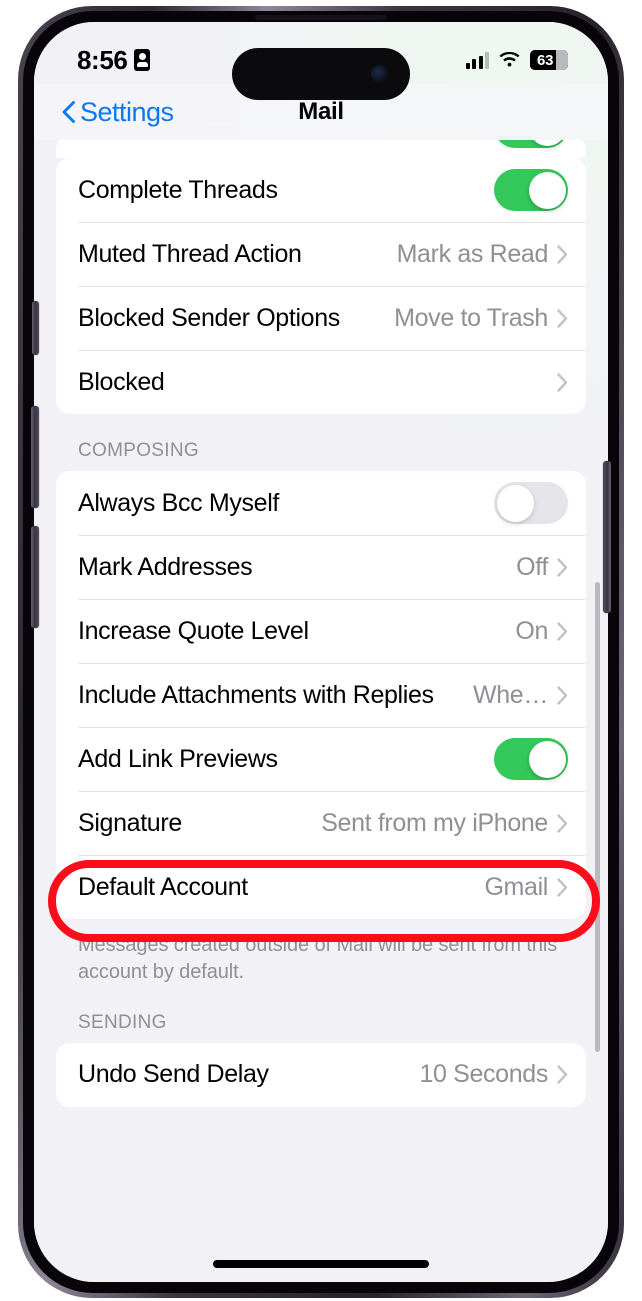  I want to click on row-value: Off, so click(532, 566).